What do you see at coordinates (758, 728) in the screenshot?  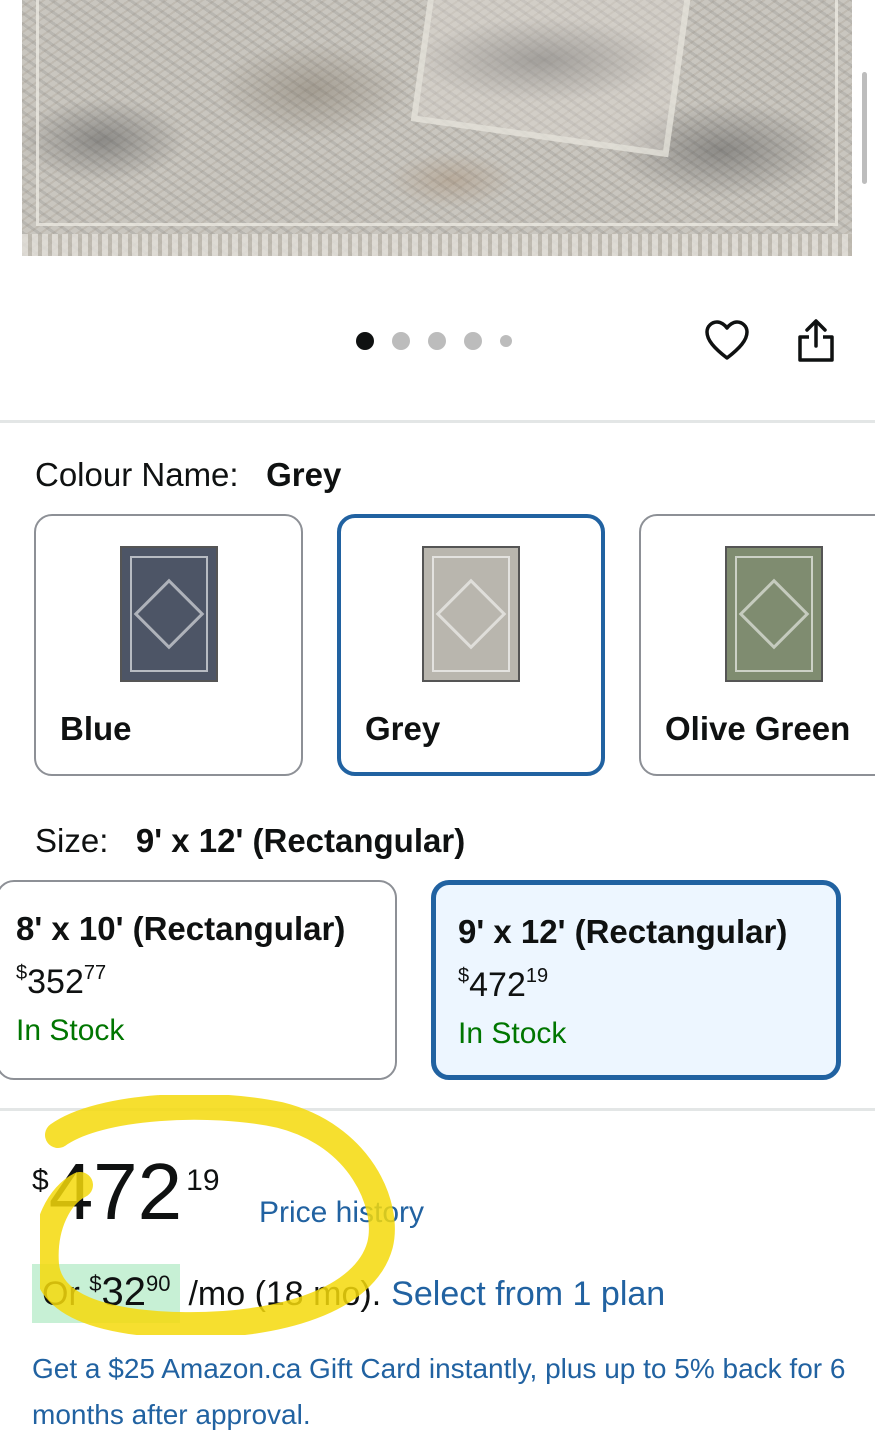 I see `colour-option-label: Olive Green` at bounding box center [758, 728].